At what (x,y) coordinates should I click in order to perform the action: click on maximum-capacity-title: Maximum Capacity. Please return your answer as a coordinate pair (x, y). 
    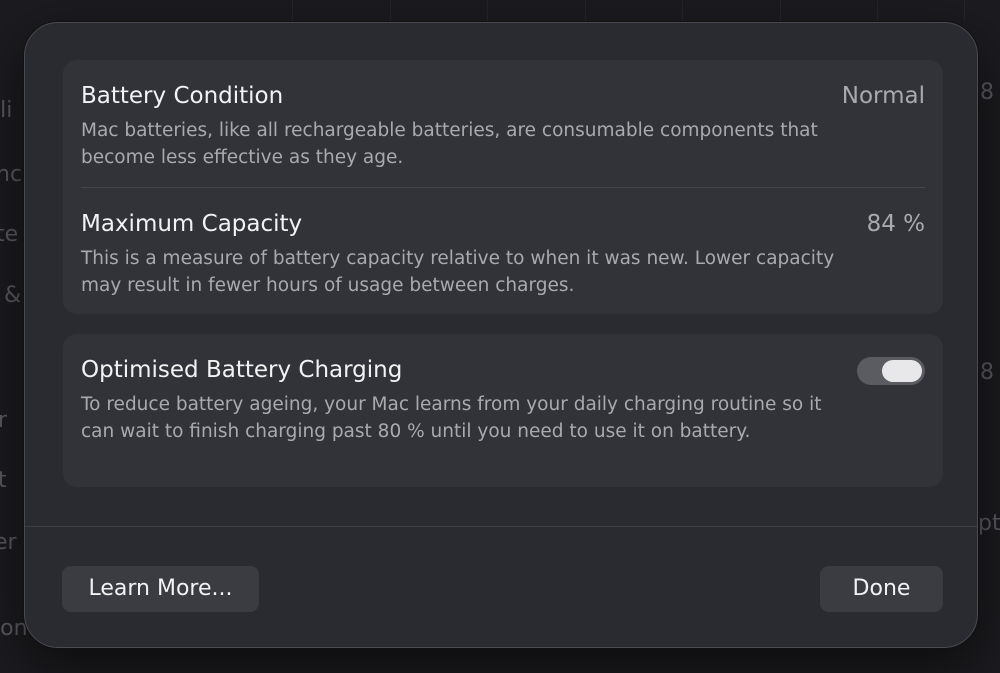
    Looking at the image, I should click on (192, 224).